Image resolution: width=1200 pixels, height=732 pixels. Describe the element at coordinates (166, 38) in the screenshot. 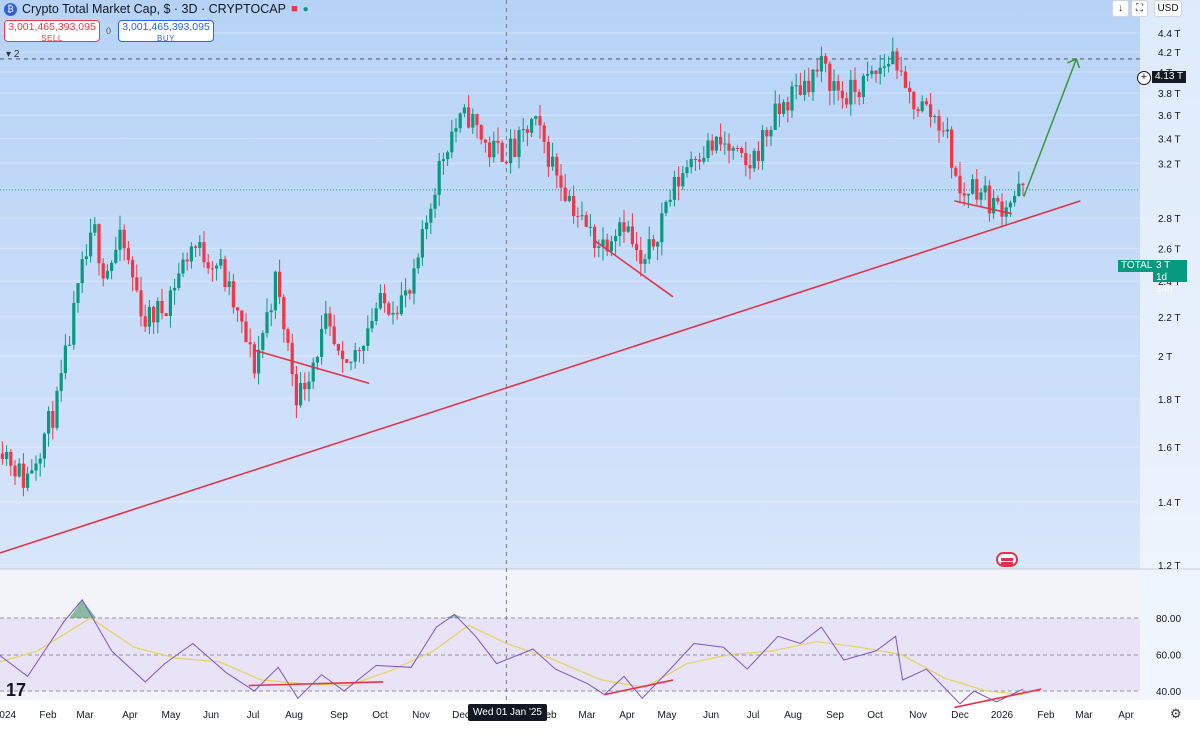

I see `buy-label: BUY` at that location.